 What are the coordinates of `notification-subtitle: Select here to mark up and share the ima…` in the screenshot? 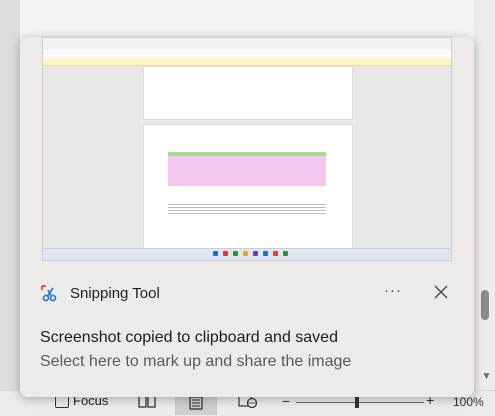 It's located at (195, 362).